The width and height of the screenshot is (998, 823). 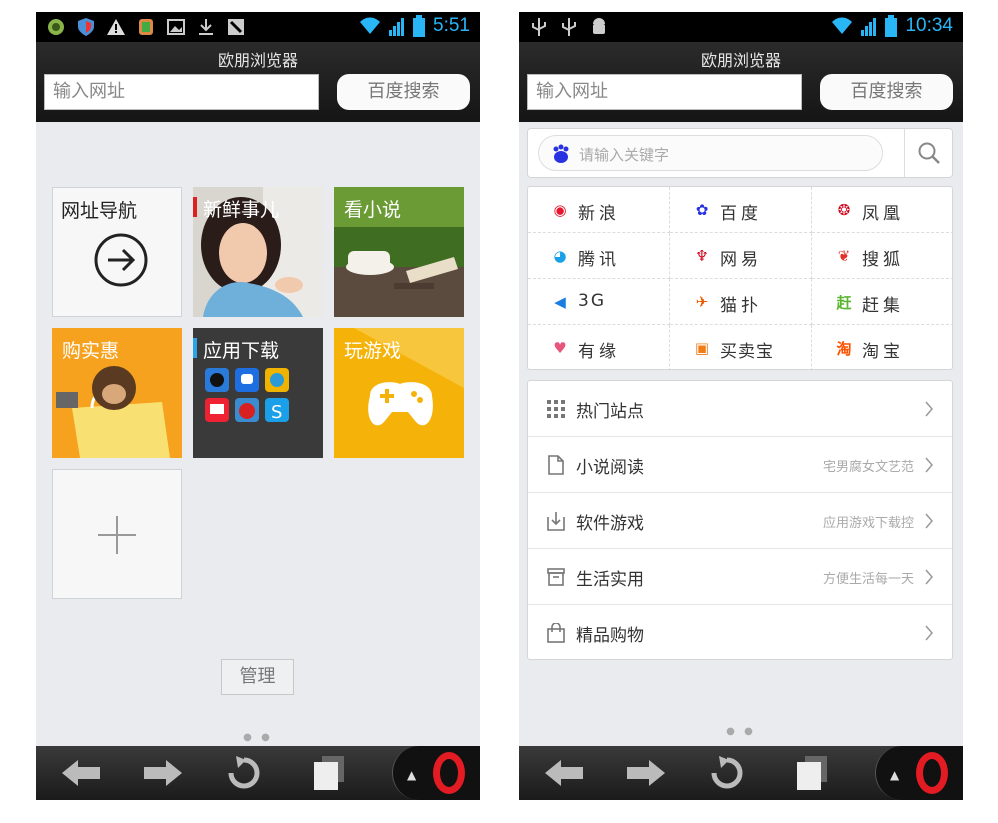 I want to click on tile-games: 玩游戏, so click(x=399, y=393).